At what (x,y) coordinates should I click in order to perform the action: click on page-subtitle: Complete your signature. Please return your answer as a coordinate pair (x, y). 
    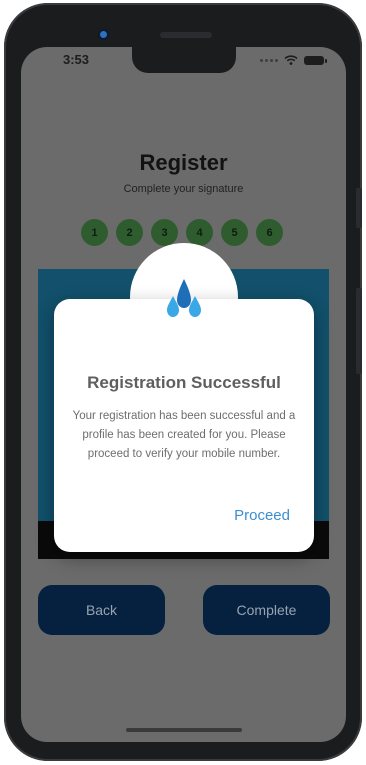
    Looking at the image, I should click on (183, 189).